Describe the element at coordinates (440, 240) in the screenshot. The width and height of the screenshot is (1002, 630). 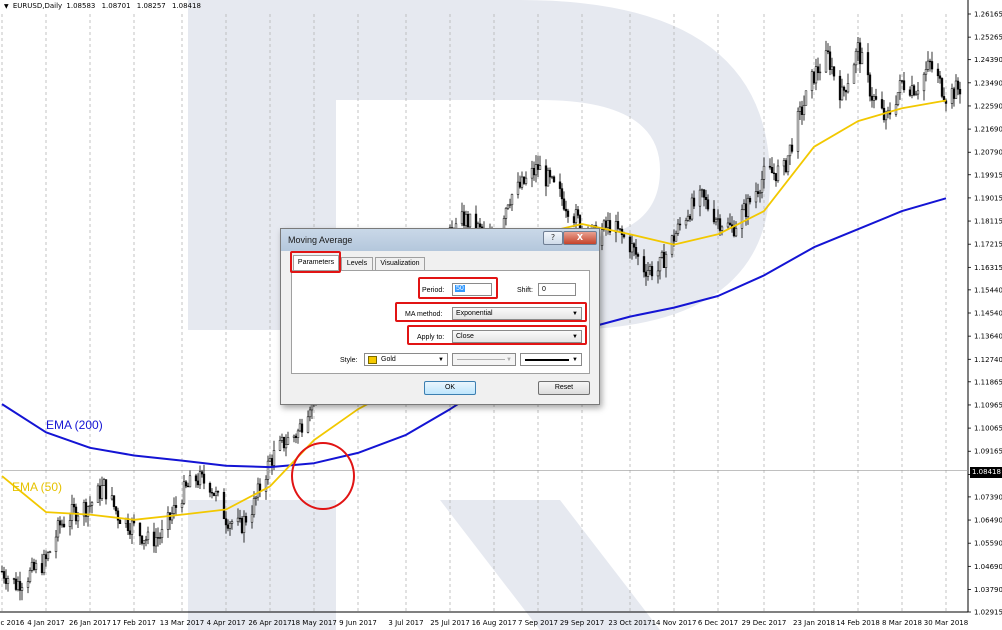
I see `dialog-titlebar: Moving Average ? X` at that location.